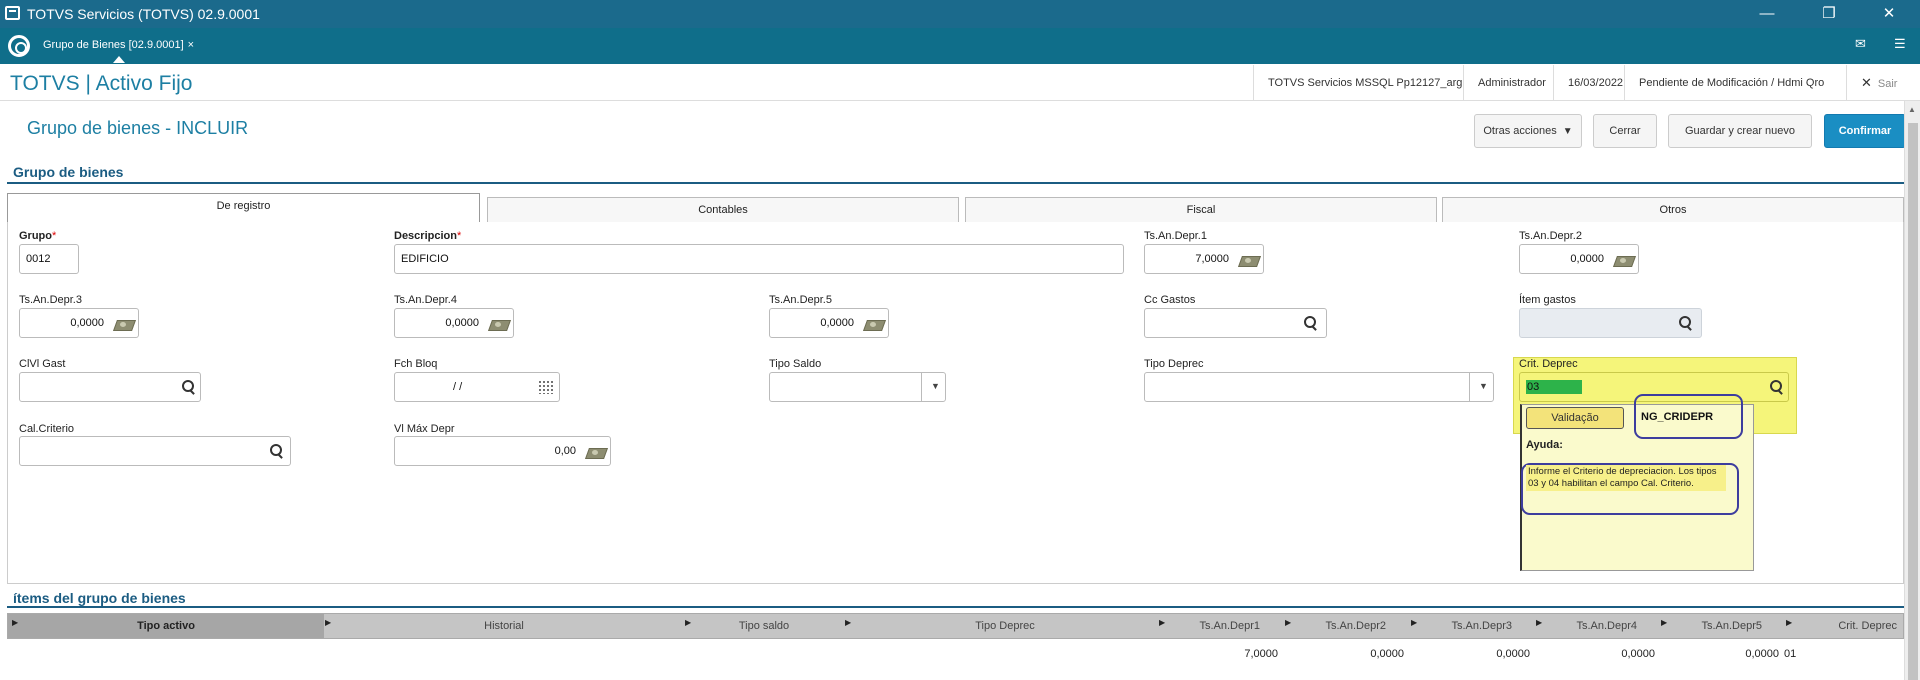 This screenshot has width=1920, height=680. Describe the element at coordinates (1170, 300) in the screenshot. I see `cc-gastos-label: Cc Gastos` at that location.